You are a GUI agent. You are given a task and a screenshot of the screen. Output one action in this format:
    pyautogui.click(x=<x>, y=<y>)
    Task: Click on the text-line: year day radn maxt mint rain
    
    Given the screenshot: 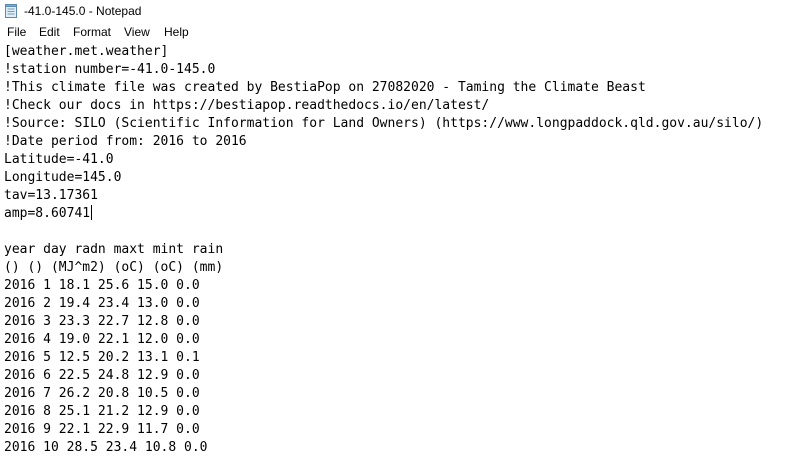 What is the action you would take?
    pyautogui.click(x=114, y=249)
    